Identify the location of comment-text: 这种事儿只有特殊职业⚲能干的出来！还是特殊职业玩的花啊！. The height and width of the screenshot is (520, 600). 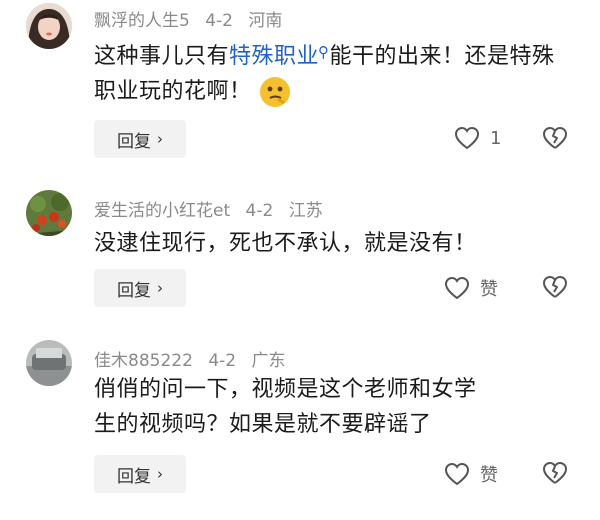
(334, 72).